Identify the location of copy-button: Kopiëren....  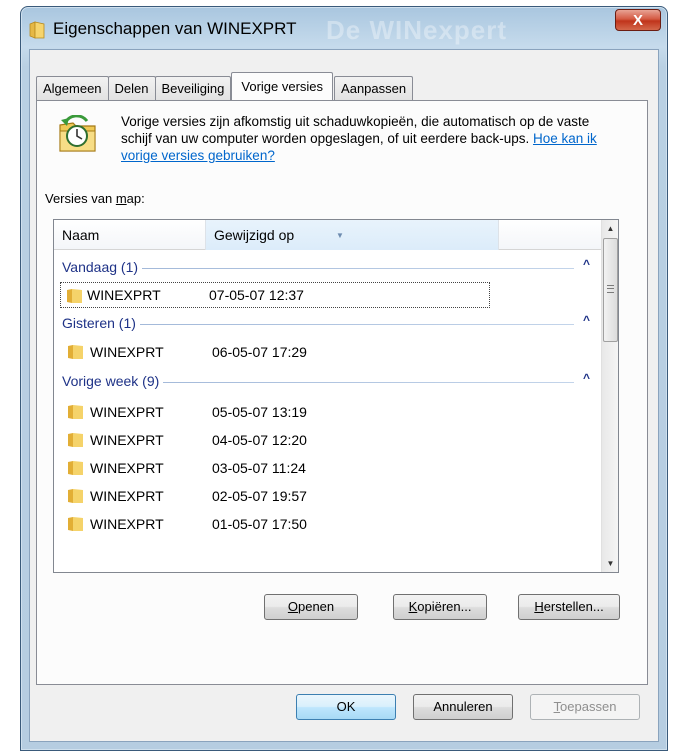
(440, 607).